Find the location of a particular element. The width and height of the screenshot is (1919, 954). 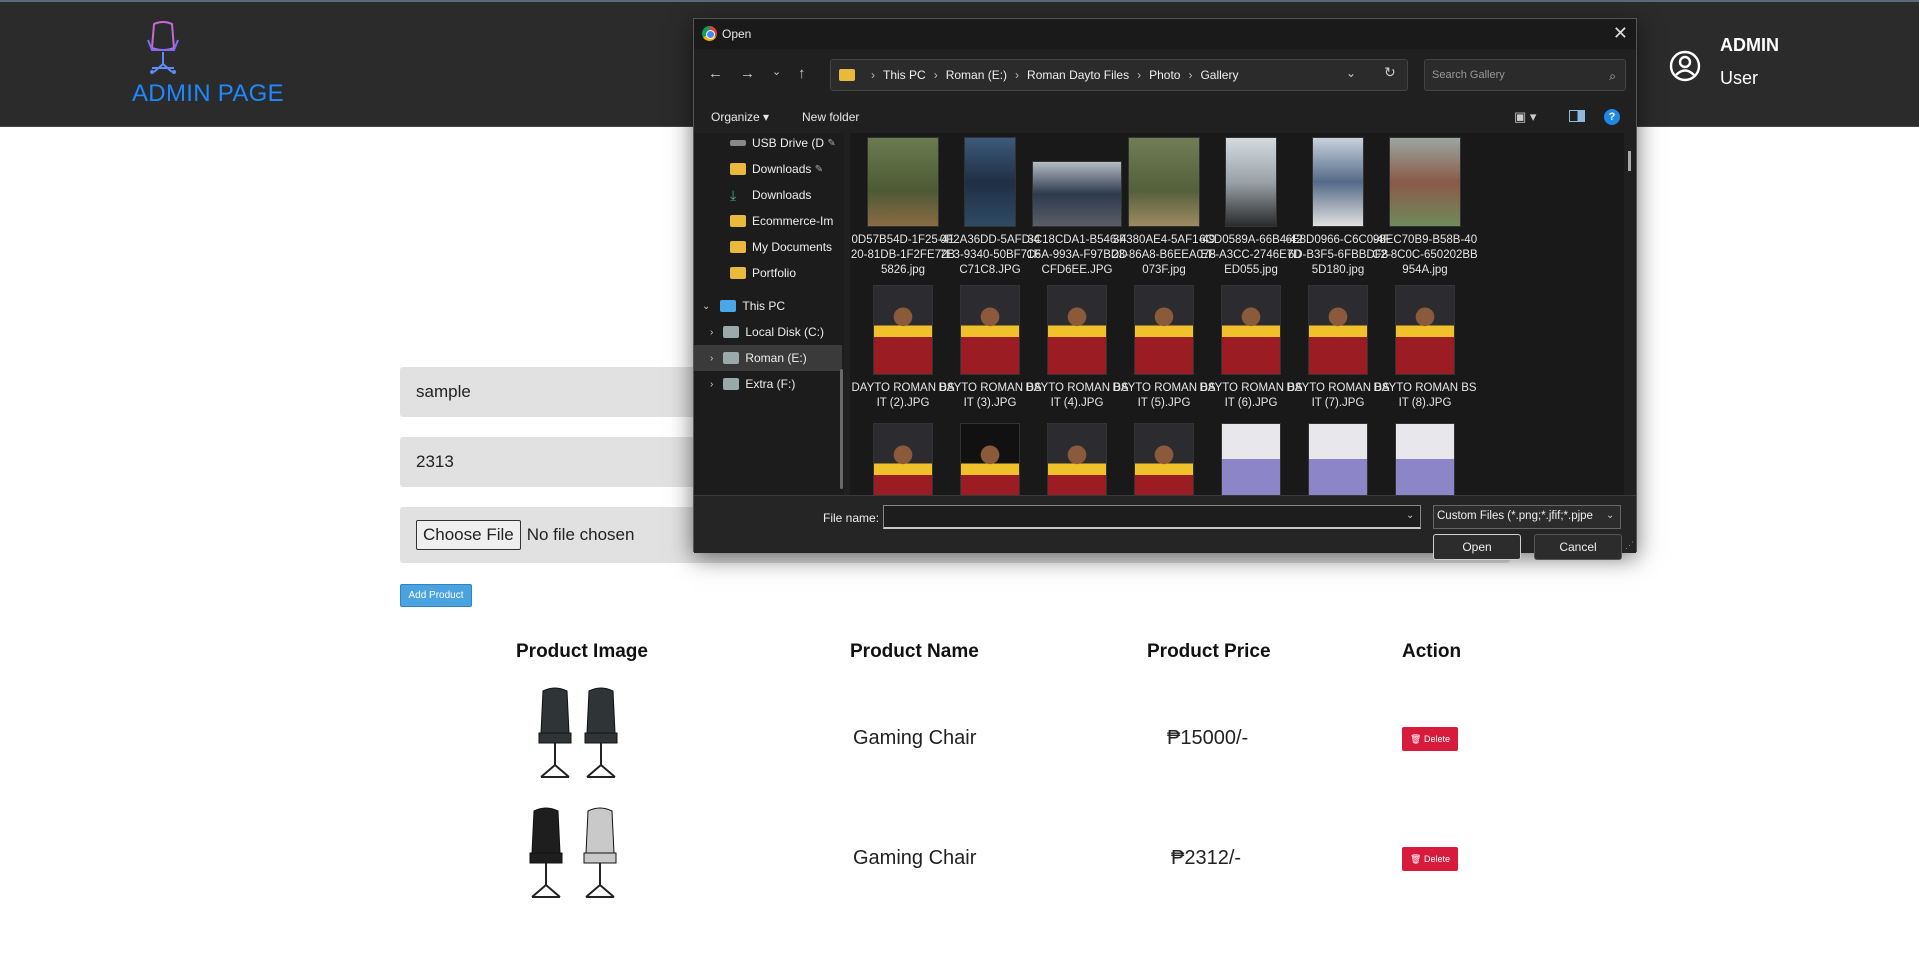

dialog-titlebar: Open ✕ is located at coordinates (1165, 34).